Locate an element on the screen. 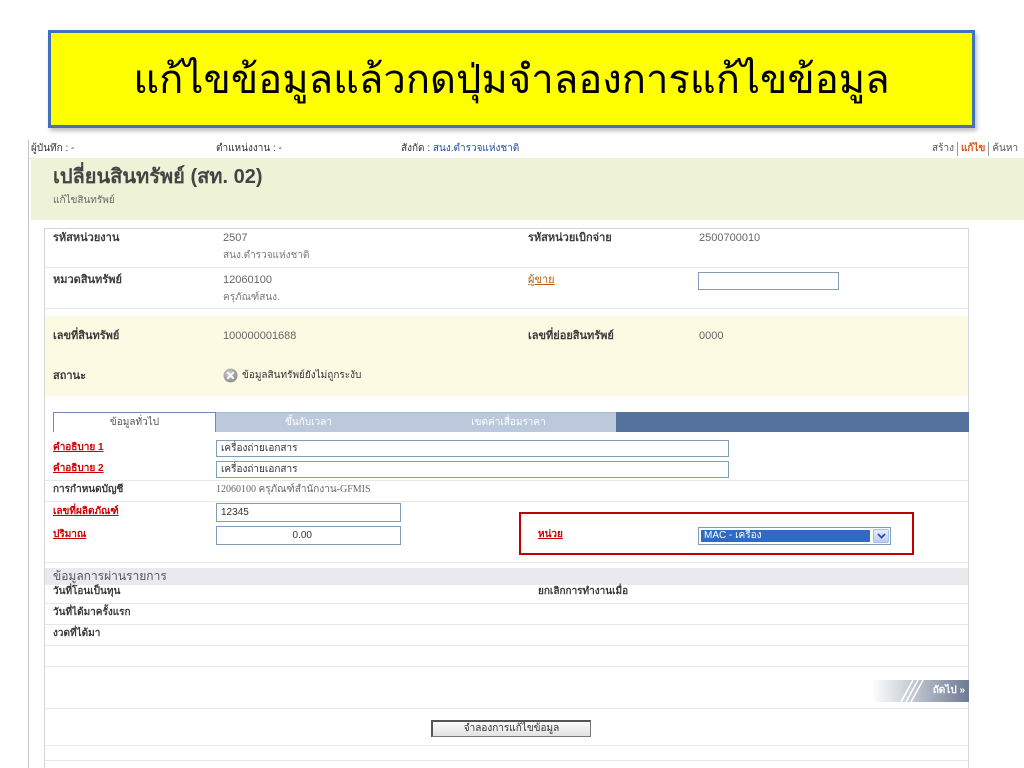  disbursement-unit-value: 2500700010 is located at coordinates (730, 238).